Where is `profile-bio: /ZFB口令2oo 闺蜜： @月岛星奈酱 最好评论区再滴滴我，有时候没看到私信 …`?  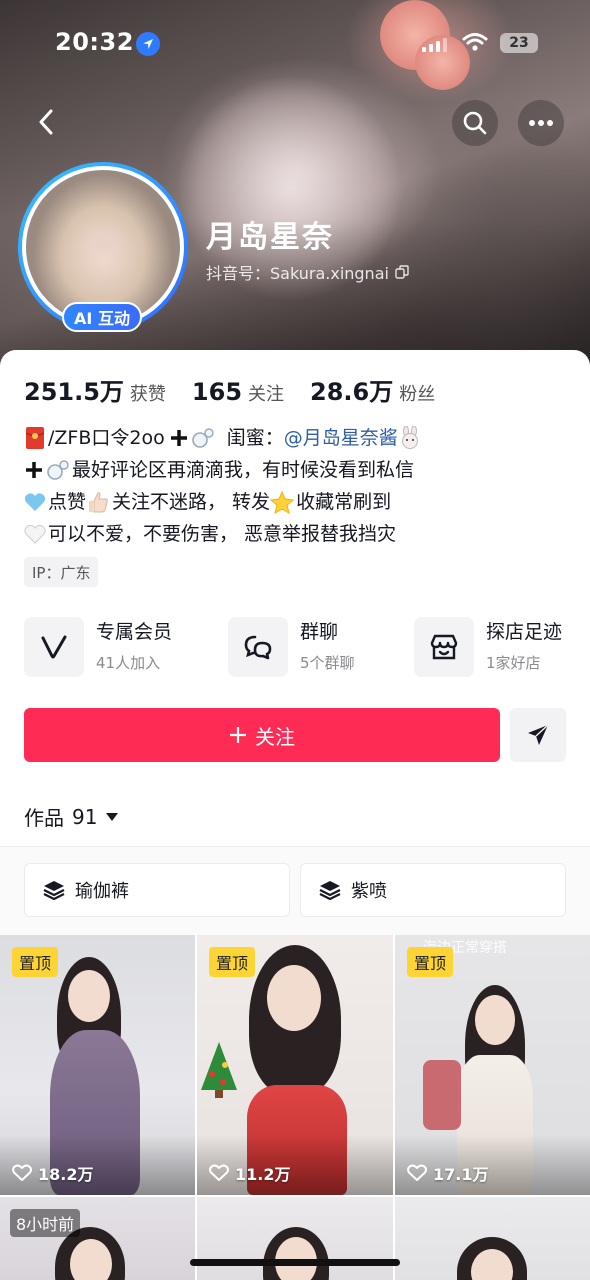 profile-bio: /ZFB口令2oo 闺蜜： @月岛星奈酱 最好评论区再滴滴我，有时候没看到私信 … is located at coordinates (296, 486).